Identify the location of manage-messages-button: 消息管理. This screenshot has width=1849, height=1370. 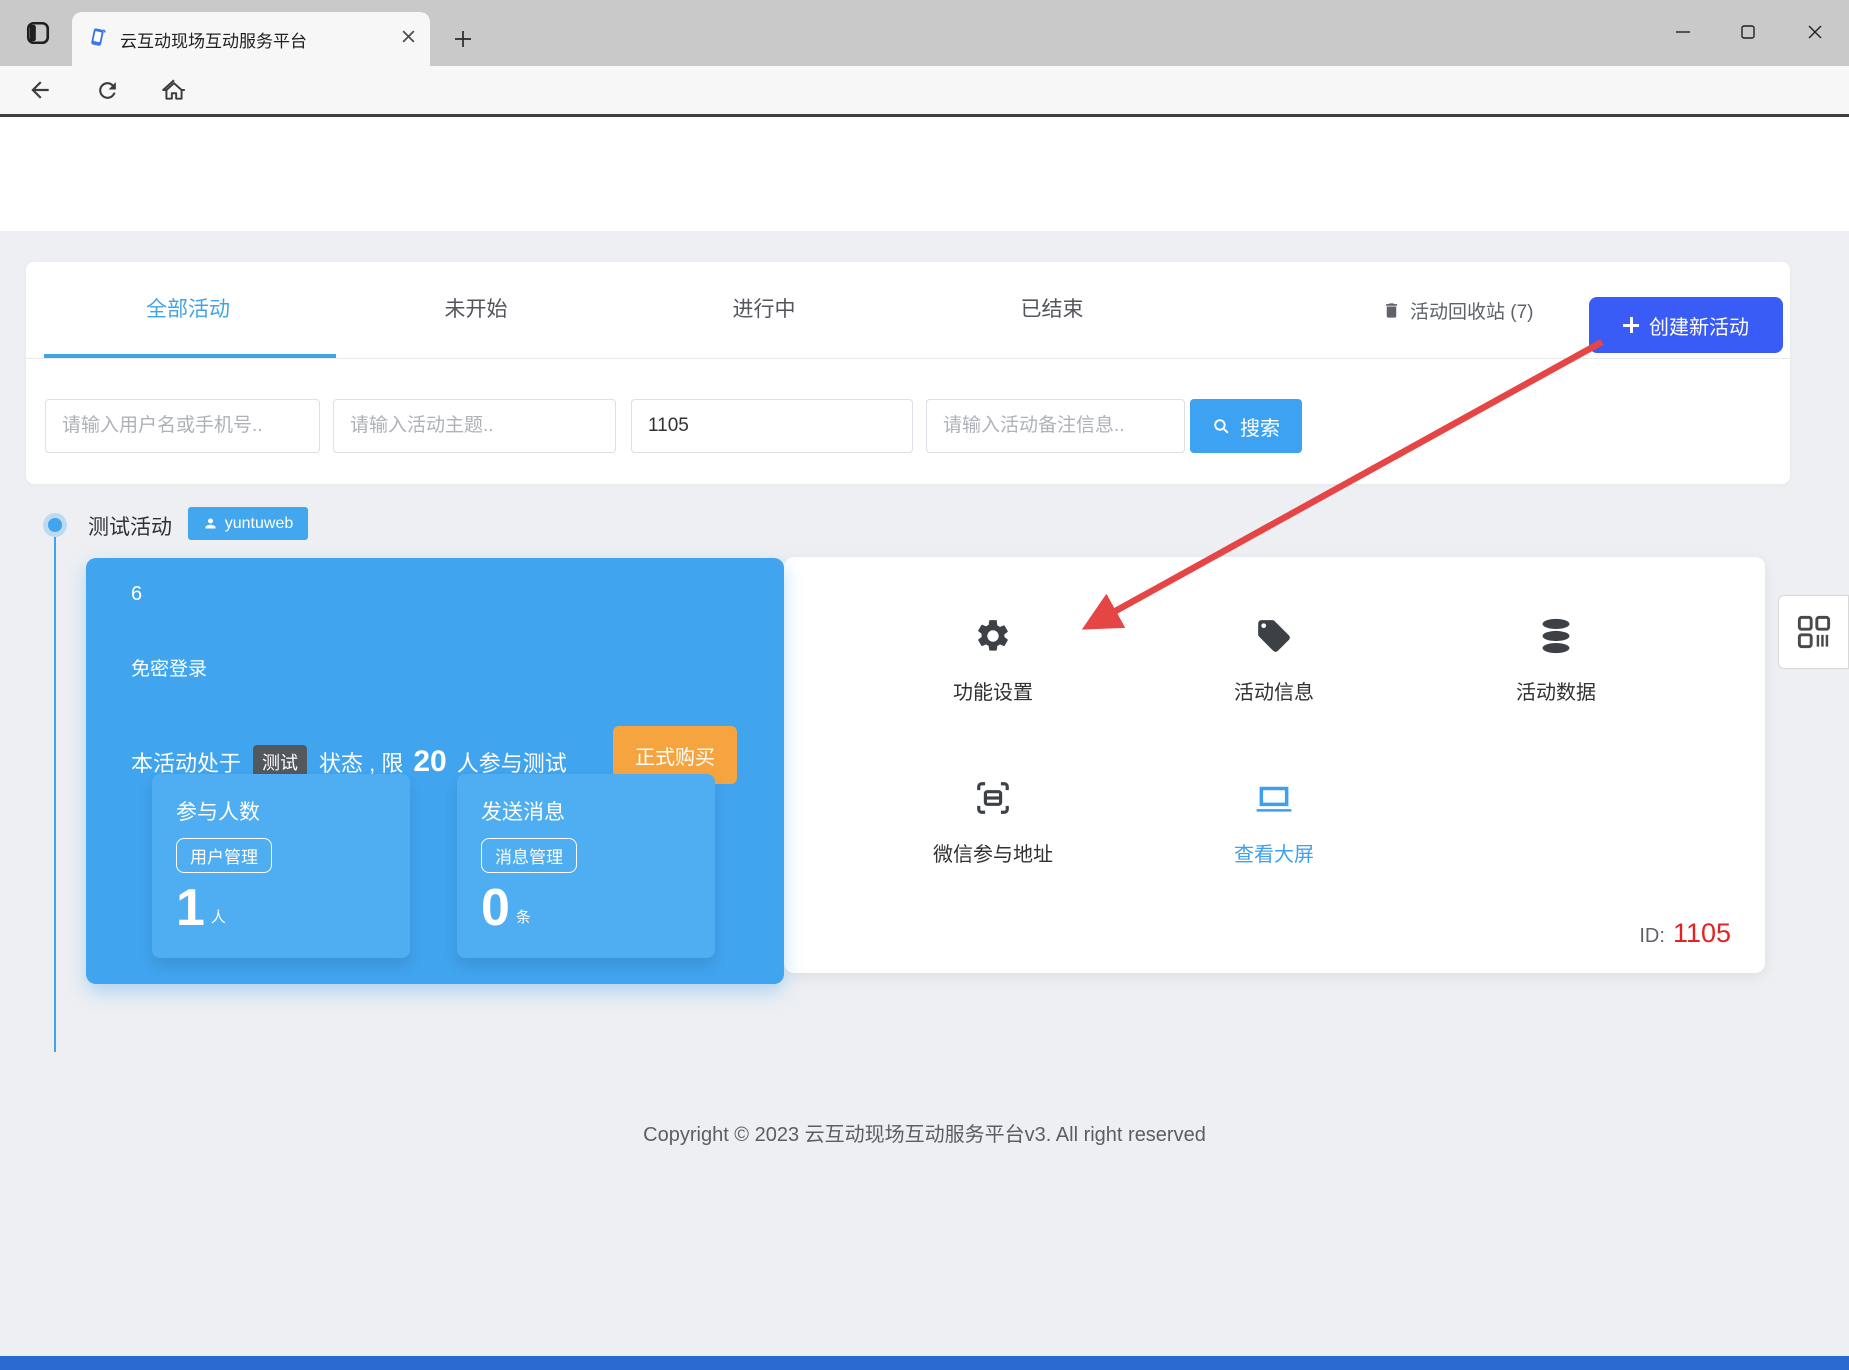
(529, 855).